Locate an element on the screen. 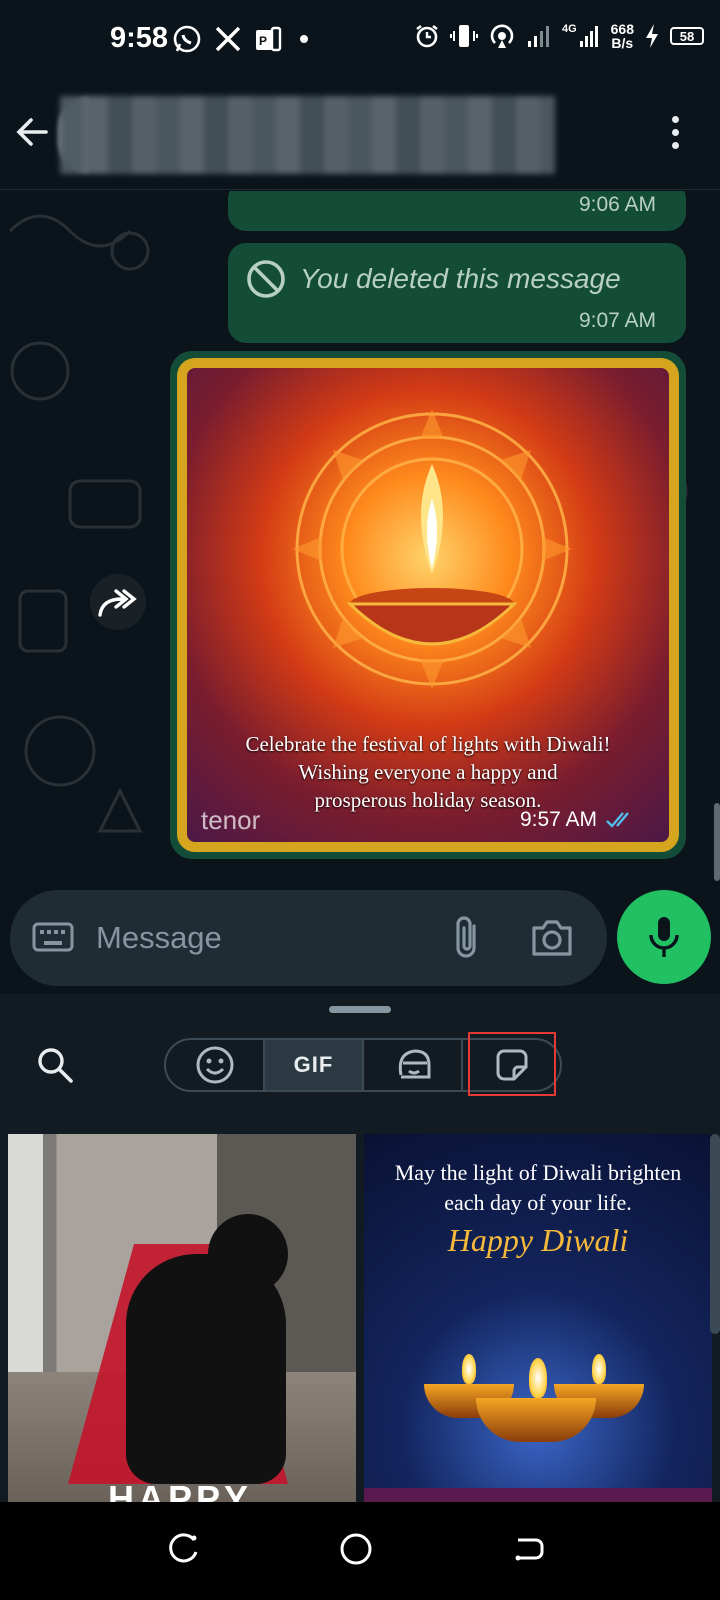  battery-level: 58 is located at coordinates (687, 36).